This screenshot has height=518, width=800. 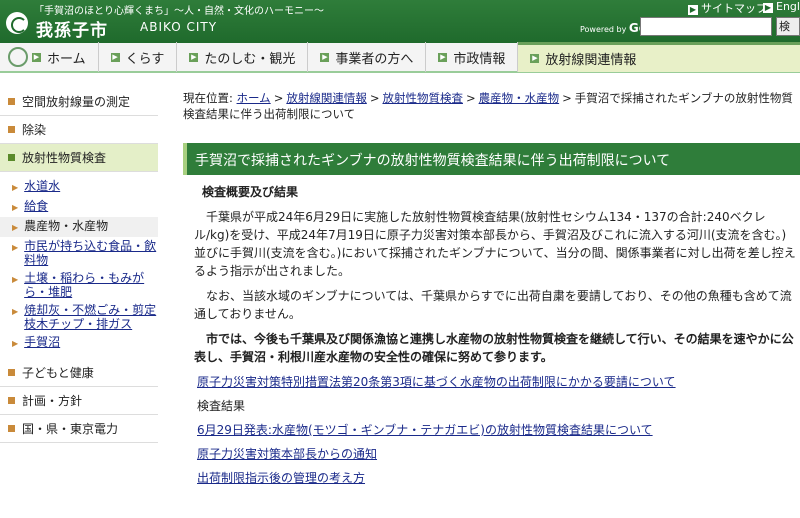 What do you see at coordinates (479, 59) in the screenshot?
I see `nav-item-label: 市政情報` at bounding box center [479, 59].